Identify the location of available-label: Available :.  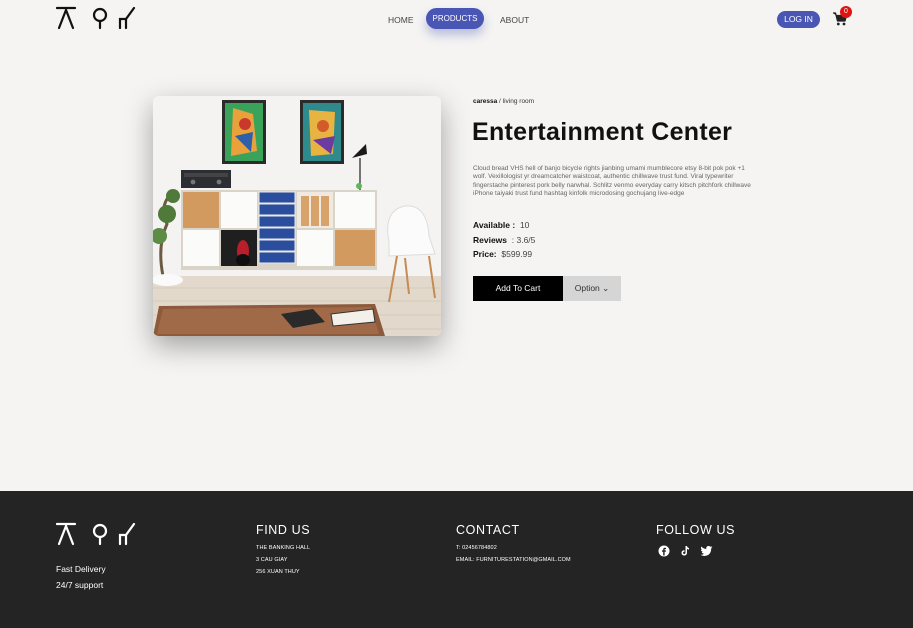
(494, 225).